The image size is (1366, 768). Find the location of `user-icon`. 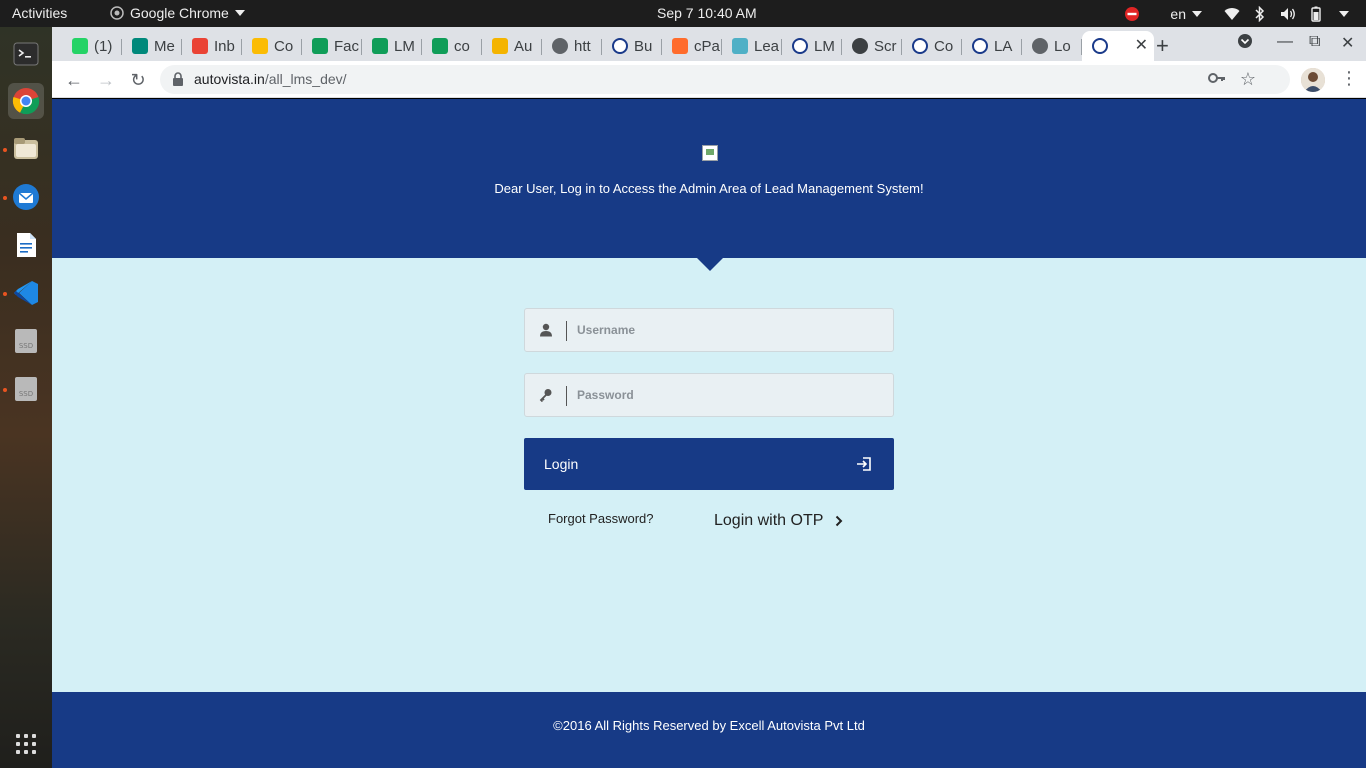

user-icon is located at coordinates (547, 331).